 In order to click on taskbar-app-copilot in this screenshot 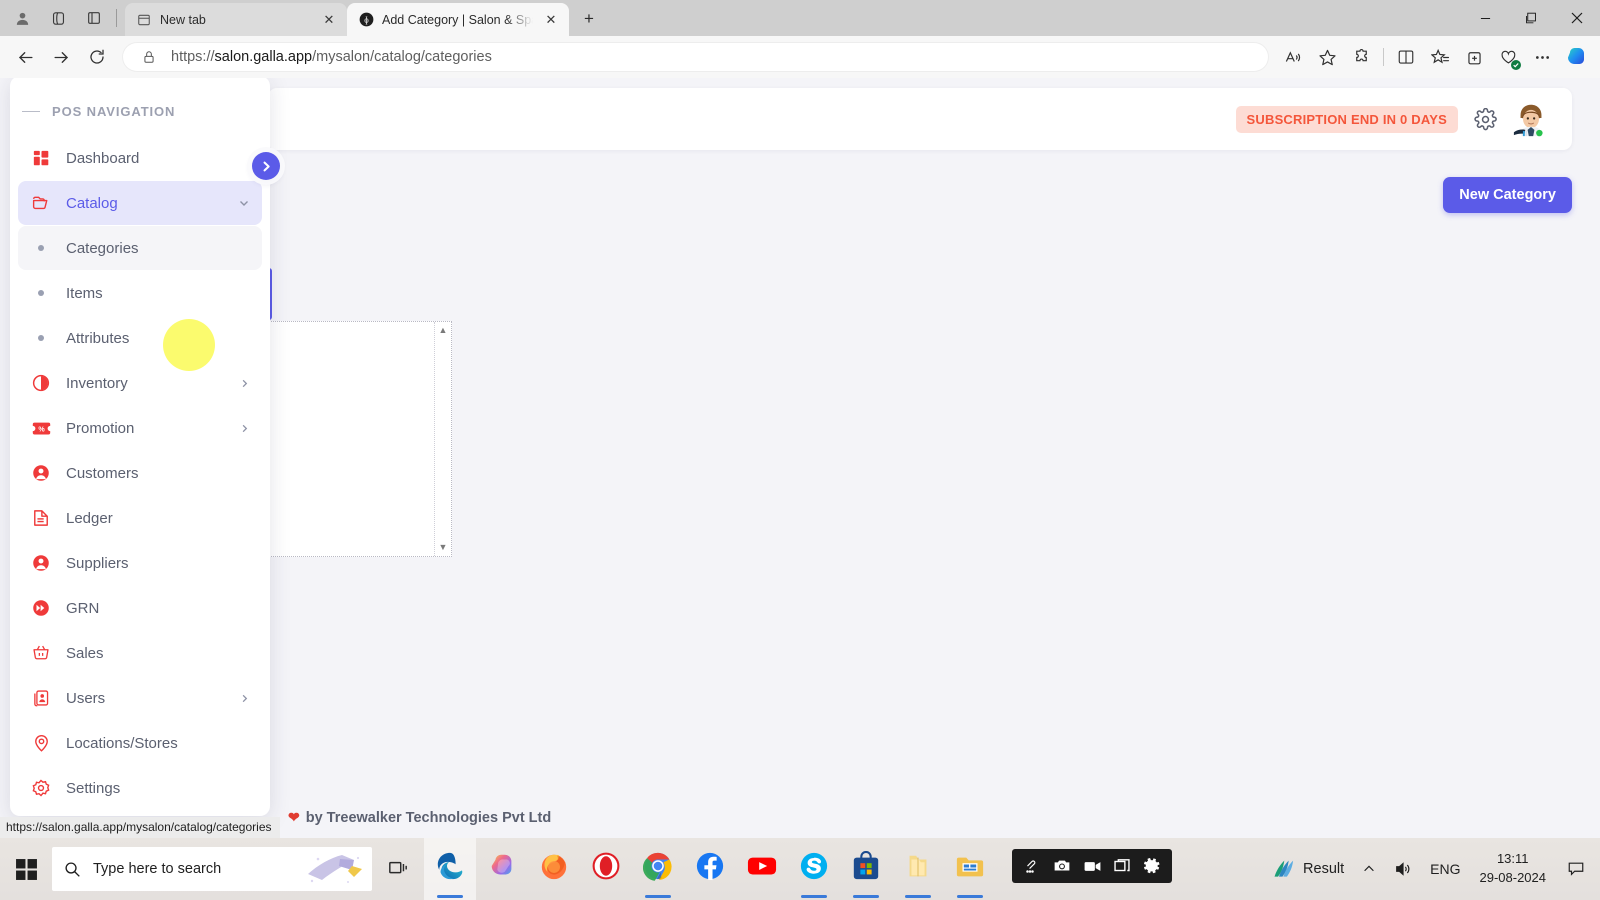, I will do `click(502, 869)`.